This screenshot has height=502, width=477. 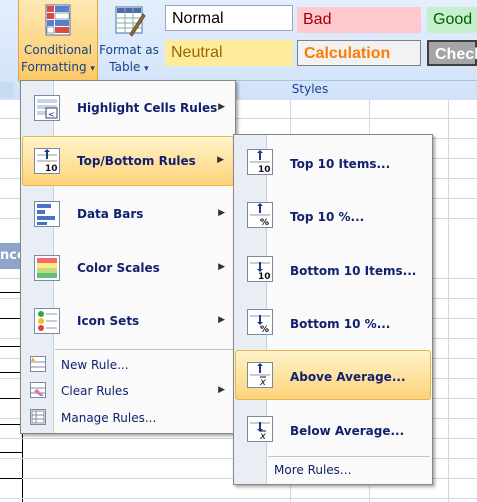 What do you see at coordinates (136, 161) in the screenshot?
I see `menu-item-label: Top/Bottom Rules` at bounding box center [136, 161].